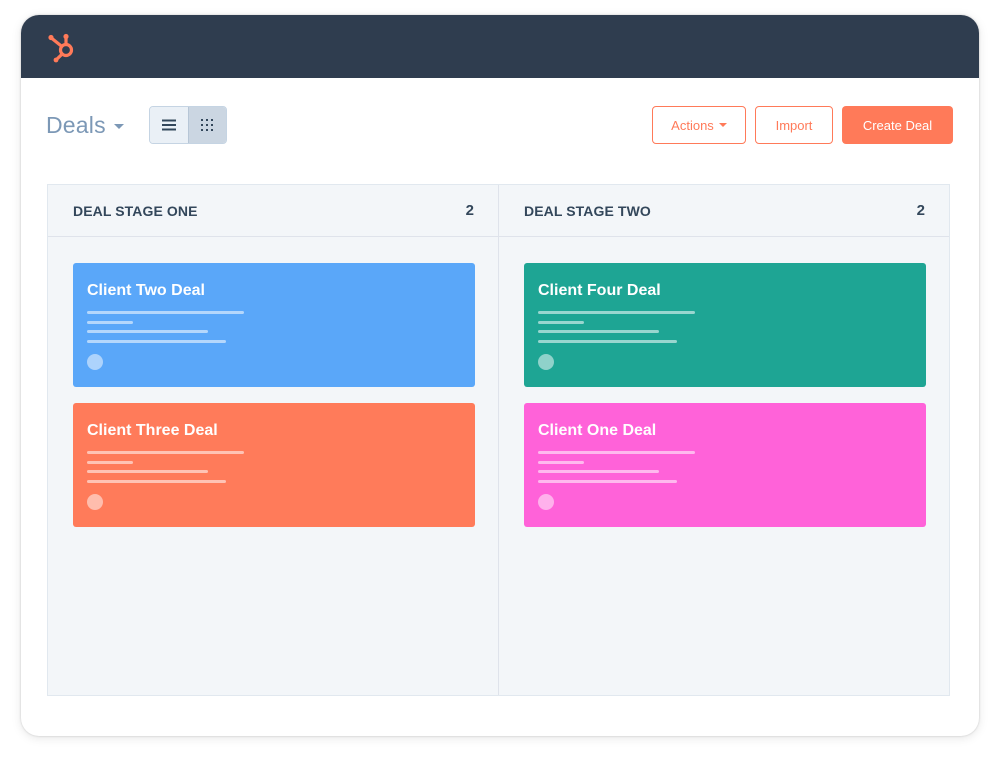 The width and height of the screenshot is (1000, 763). I want to click on view-mode-toggle, so click(188, 125).